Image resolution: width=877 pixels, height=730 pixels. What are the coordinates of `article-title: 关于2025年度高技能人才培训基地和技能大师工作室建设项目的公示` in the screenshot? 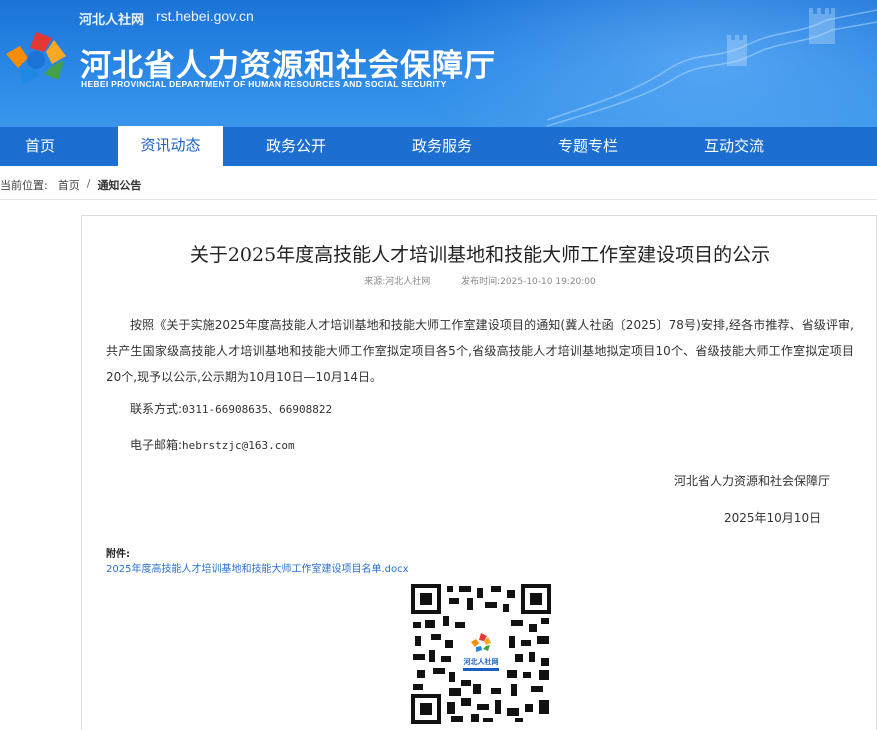 It's located at (480, 255).